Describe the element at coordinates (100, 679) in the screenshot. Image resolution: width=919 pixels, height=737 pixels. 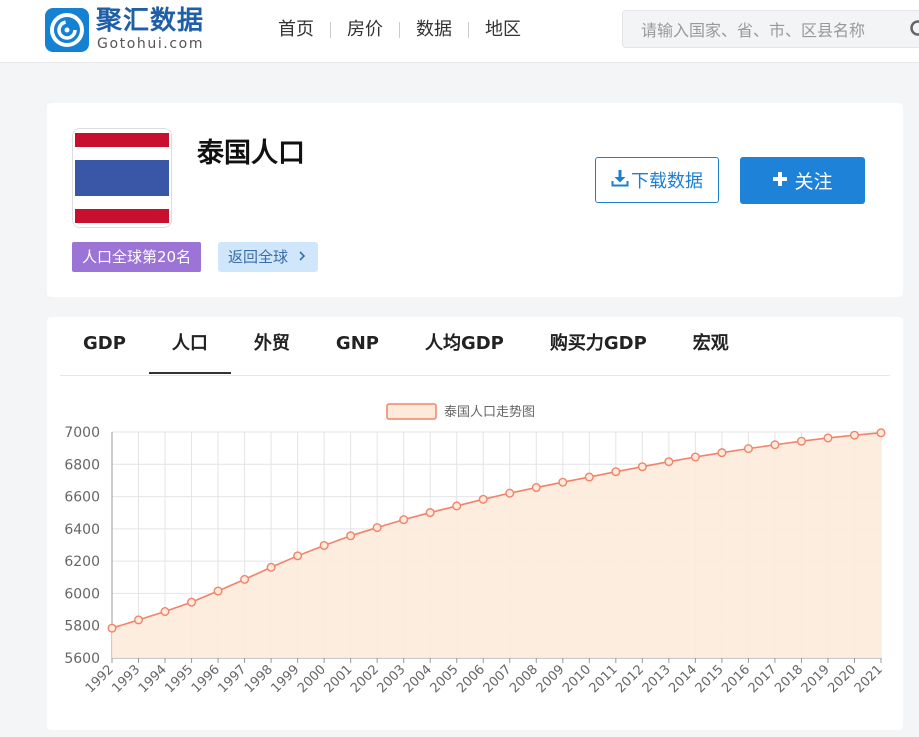
I see `x-tick-label: 1992` at that location.